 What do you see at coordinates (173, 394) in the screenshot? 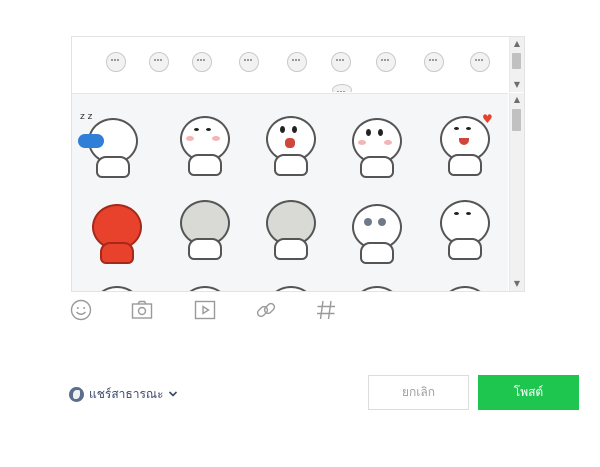
I see `chevron-down-icon` at bounding box center [173, 394].